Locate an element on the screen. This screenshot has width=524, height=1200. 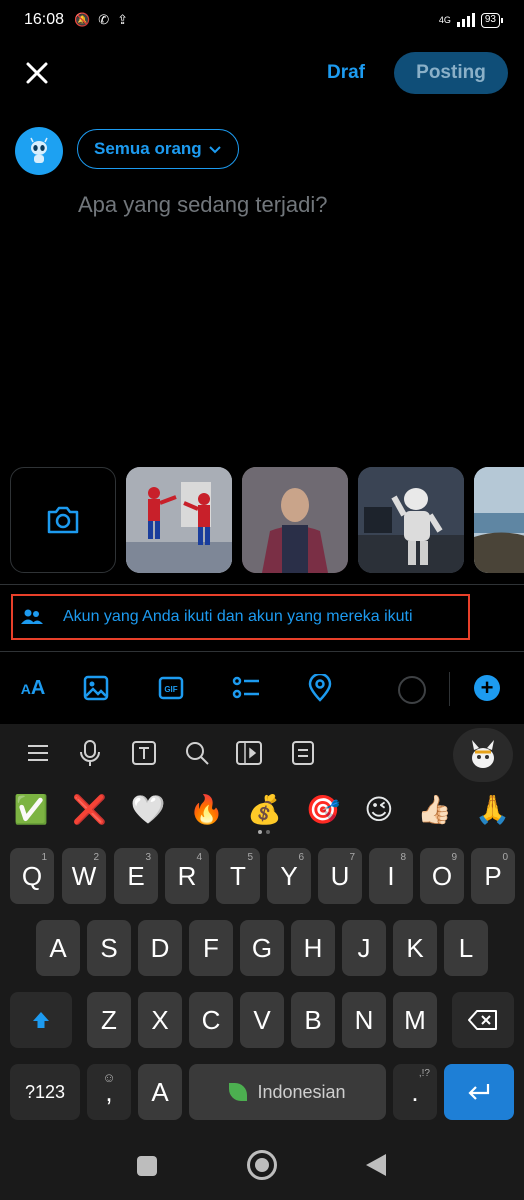
upload-icon: ⇪ is located at coordinates (123, 19).